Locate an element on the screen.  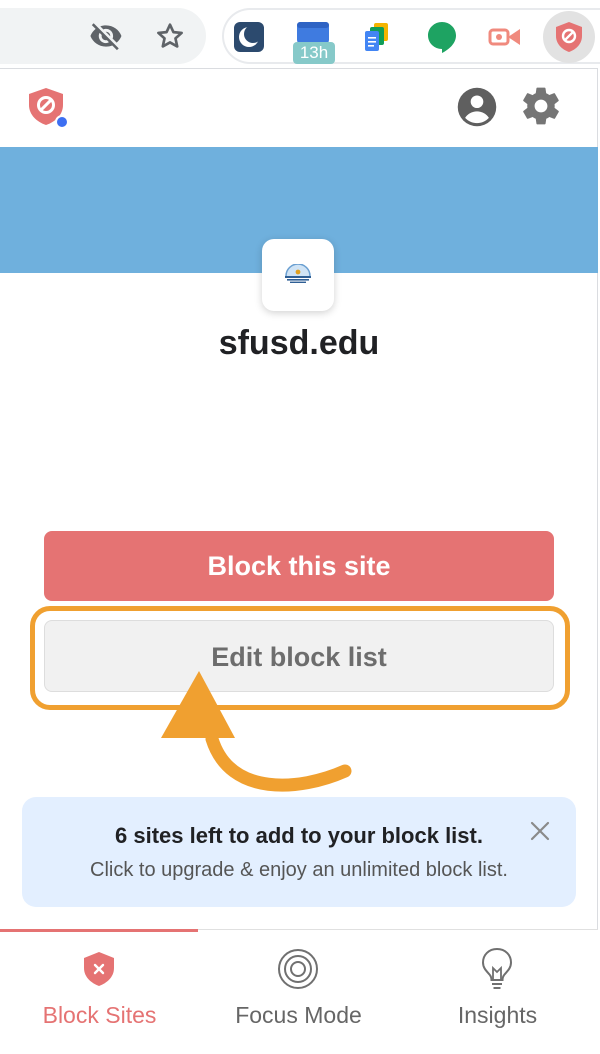
tab-label: Insights is located at coordinates (497, 1015).